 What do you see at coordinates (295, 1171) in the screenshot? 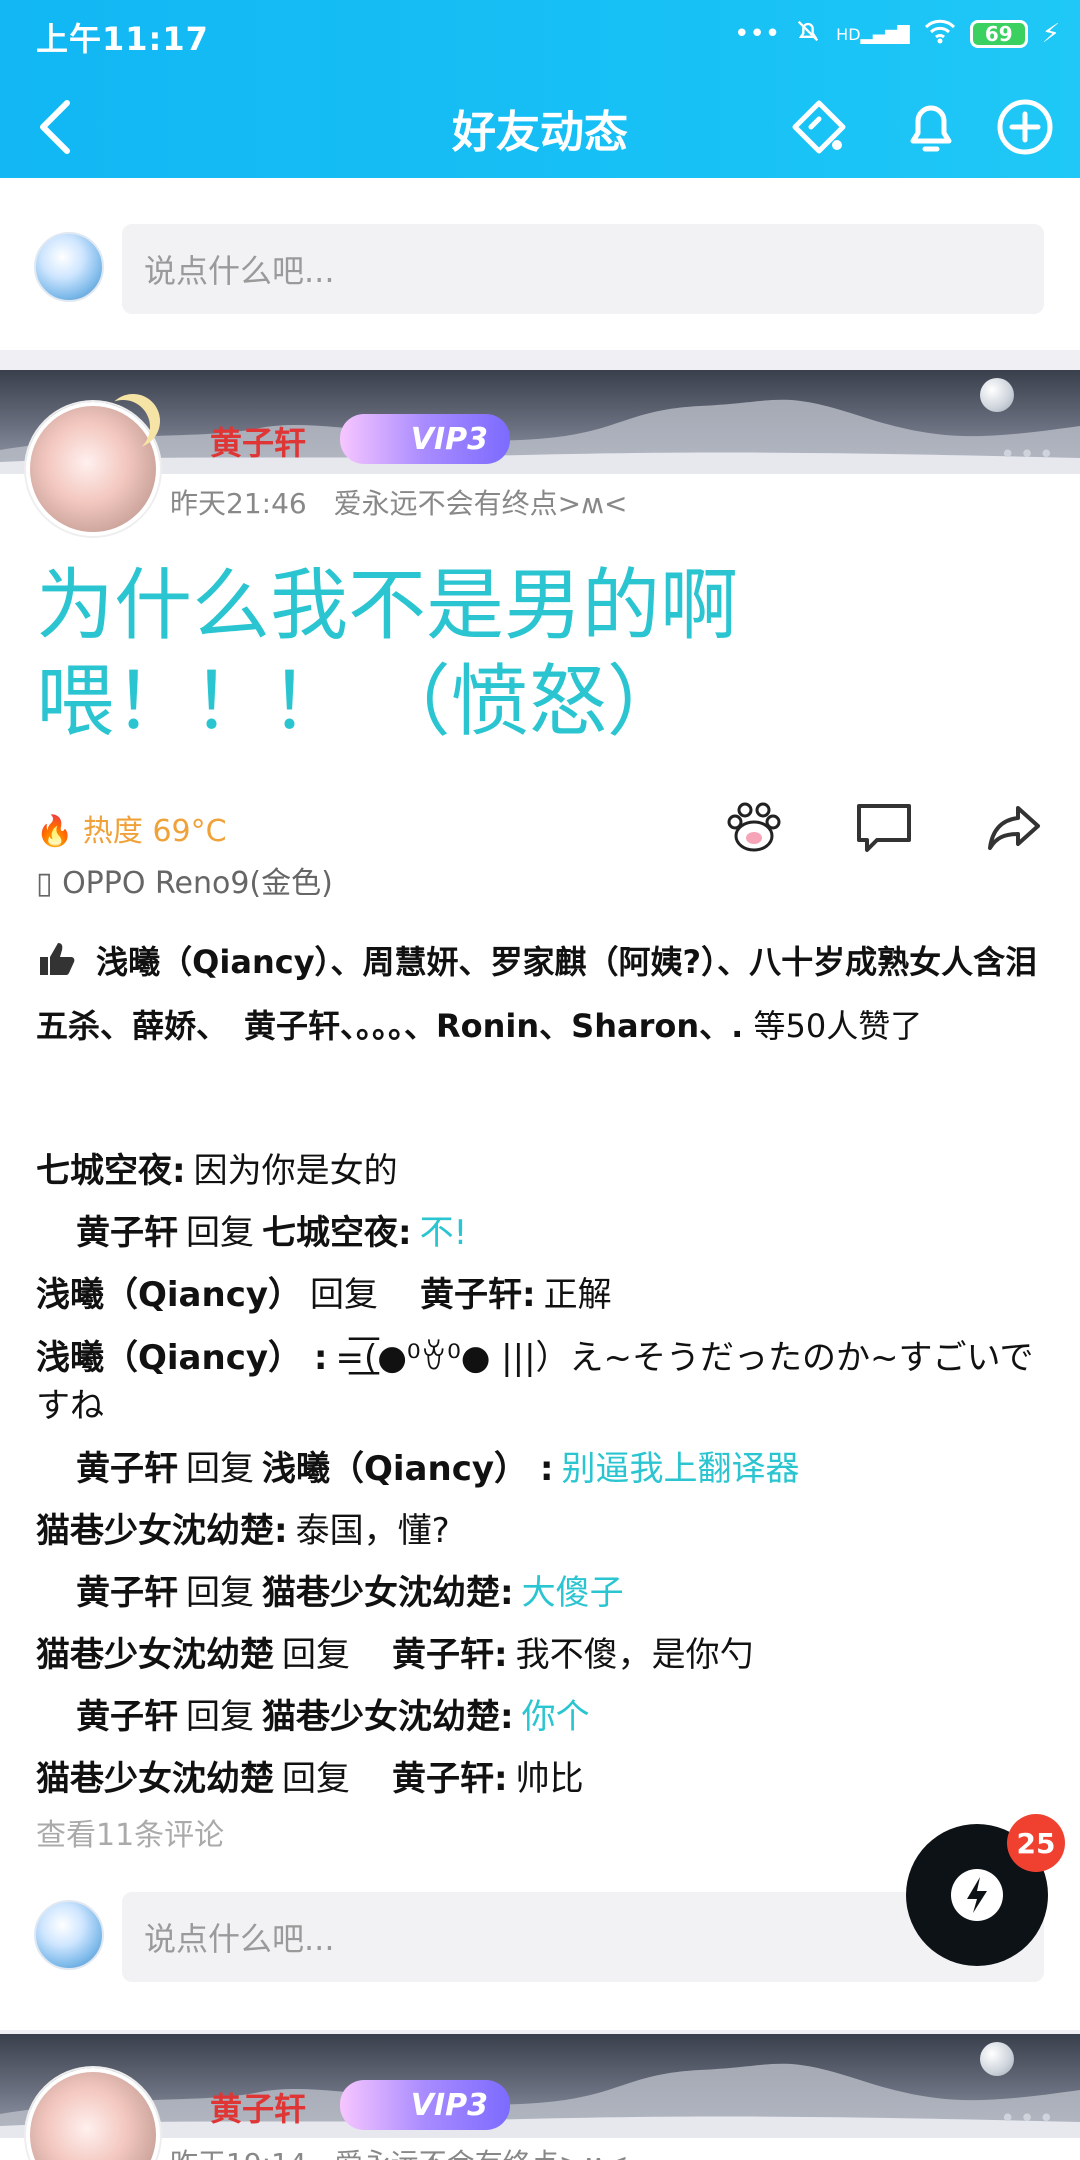
I see `comment-text: 因为你是女的` at bounding box center [295, 1171].